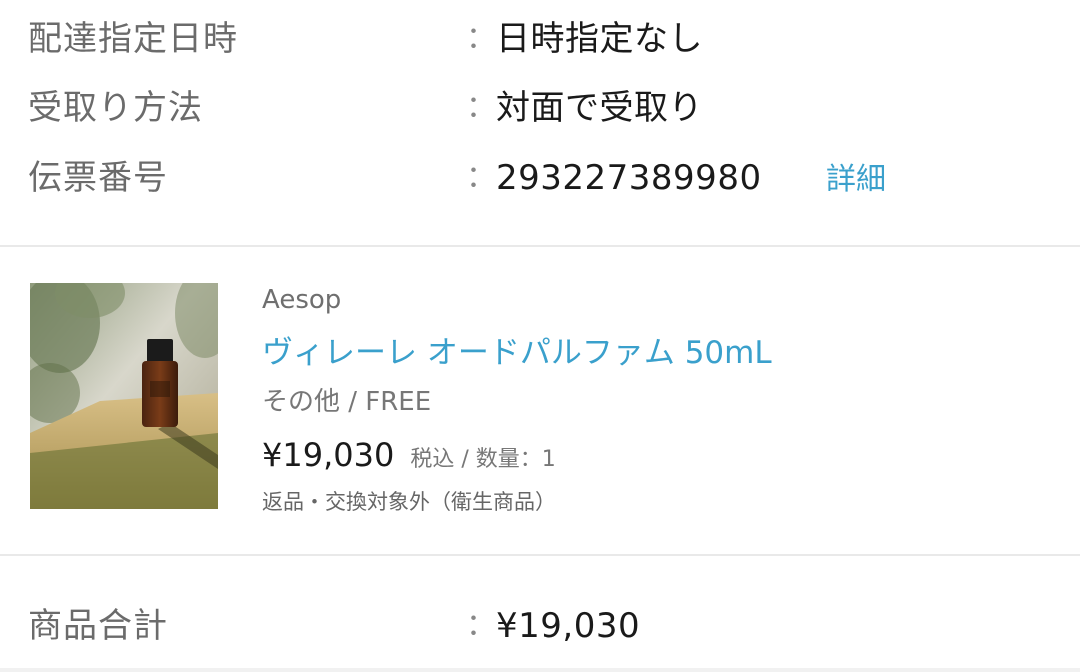 This screenshot has width=1080, height=672. Describe the element at coordinates (599, 39) in the screenshot. I see `delivery-datetime-value: 日時指定なし` at that location.